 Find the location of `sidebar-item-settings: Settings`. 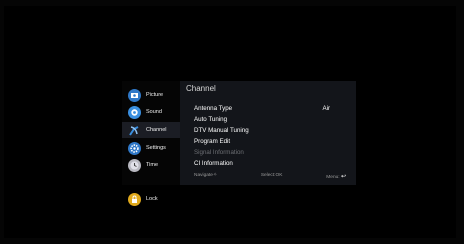

sidebar-item-settings: Settings is located at coordinates (153, 148).